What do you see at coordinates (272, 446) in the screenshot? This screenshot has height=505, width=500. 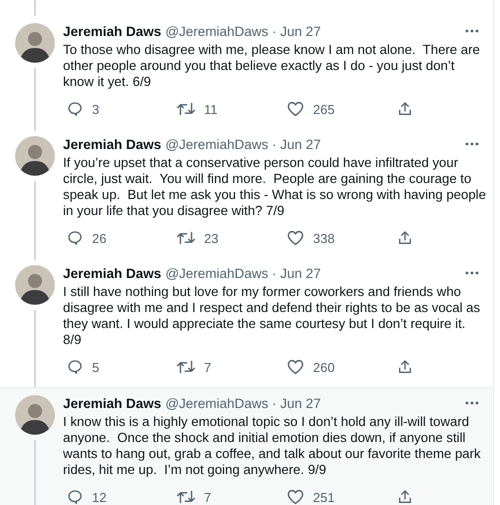 I see `tweet-text: I know this is a highly emotional topic so I don’t hold any ill-will toward anyone. Once the shock and initial emotion dies down, if anyone still wants to hang out, grab a coffee, and talk about our favorite theme park rides, hit me up. I’m not going anywhere. 9/9` at bounding box center [272, 446].